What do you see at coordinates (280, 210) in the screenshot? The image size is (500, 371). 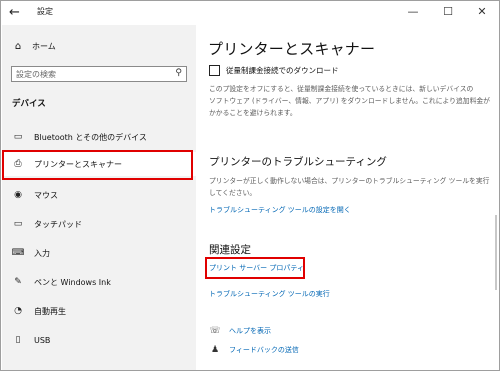 I see `open-troubleshoot-settings-link: トラブルシューティング ツールの設定を開く` at bounding box center [280, 210].